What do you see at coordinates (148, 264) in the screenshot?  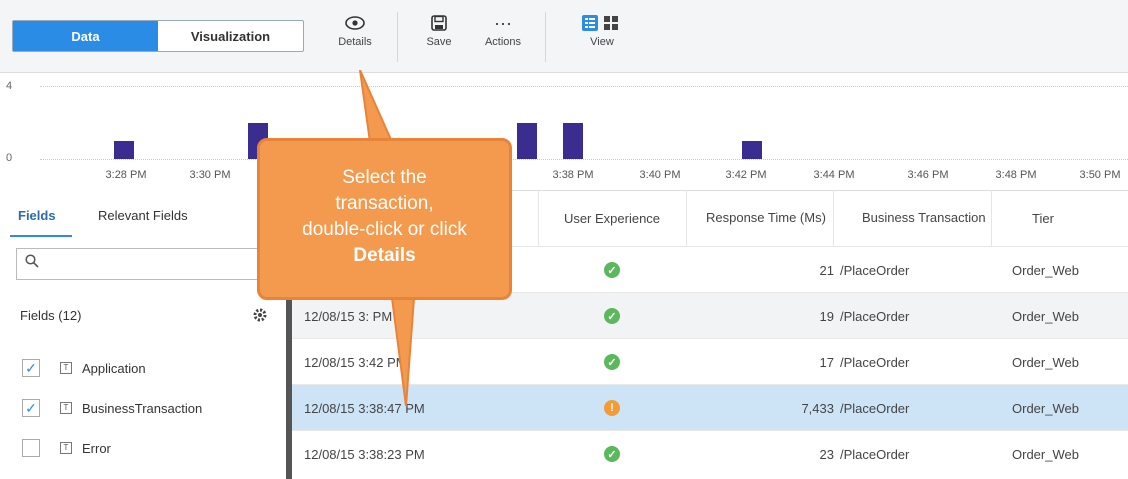 I see `field-search-input` at bounding box center [148, 264].